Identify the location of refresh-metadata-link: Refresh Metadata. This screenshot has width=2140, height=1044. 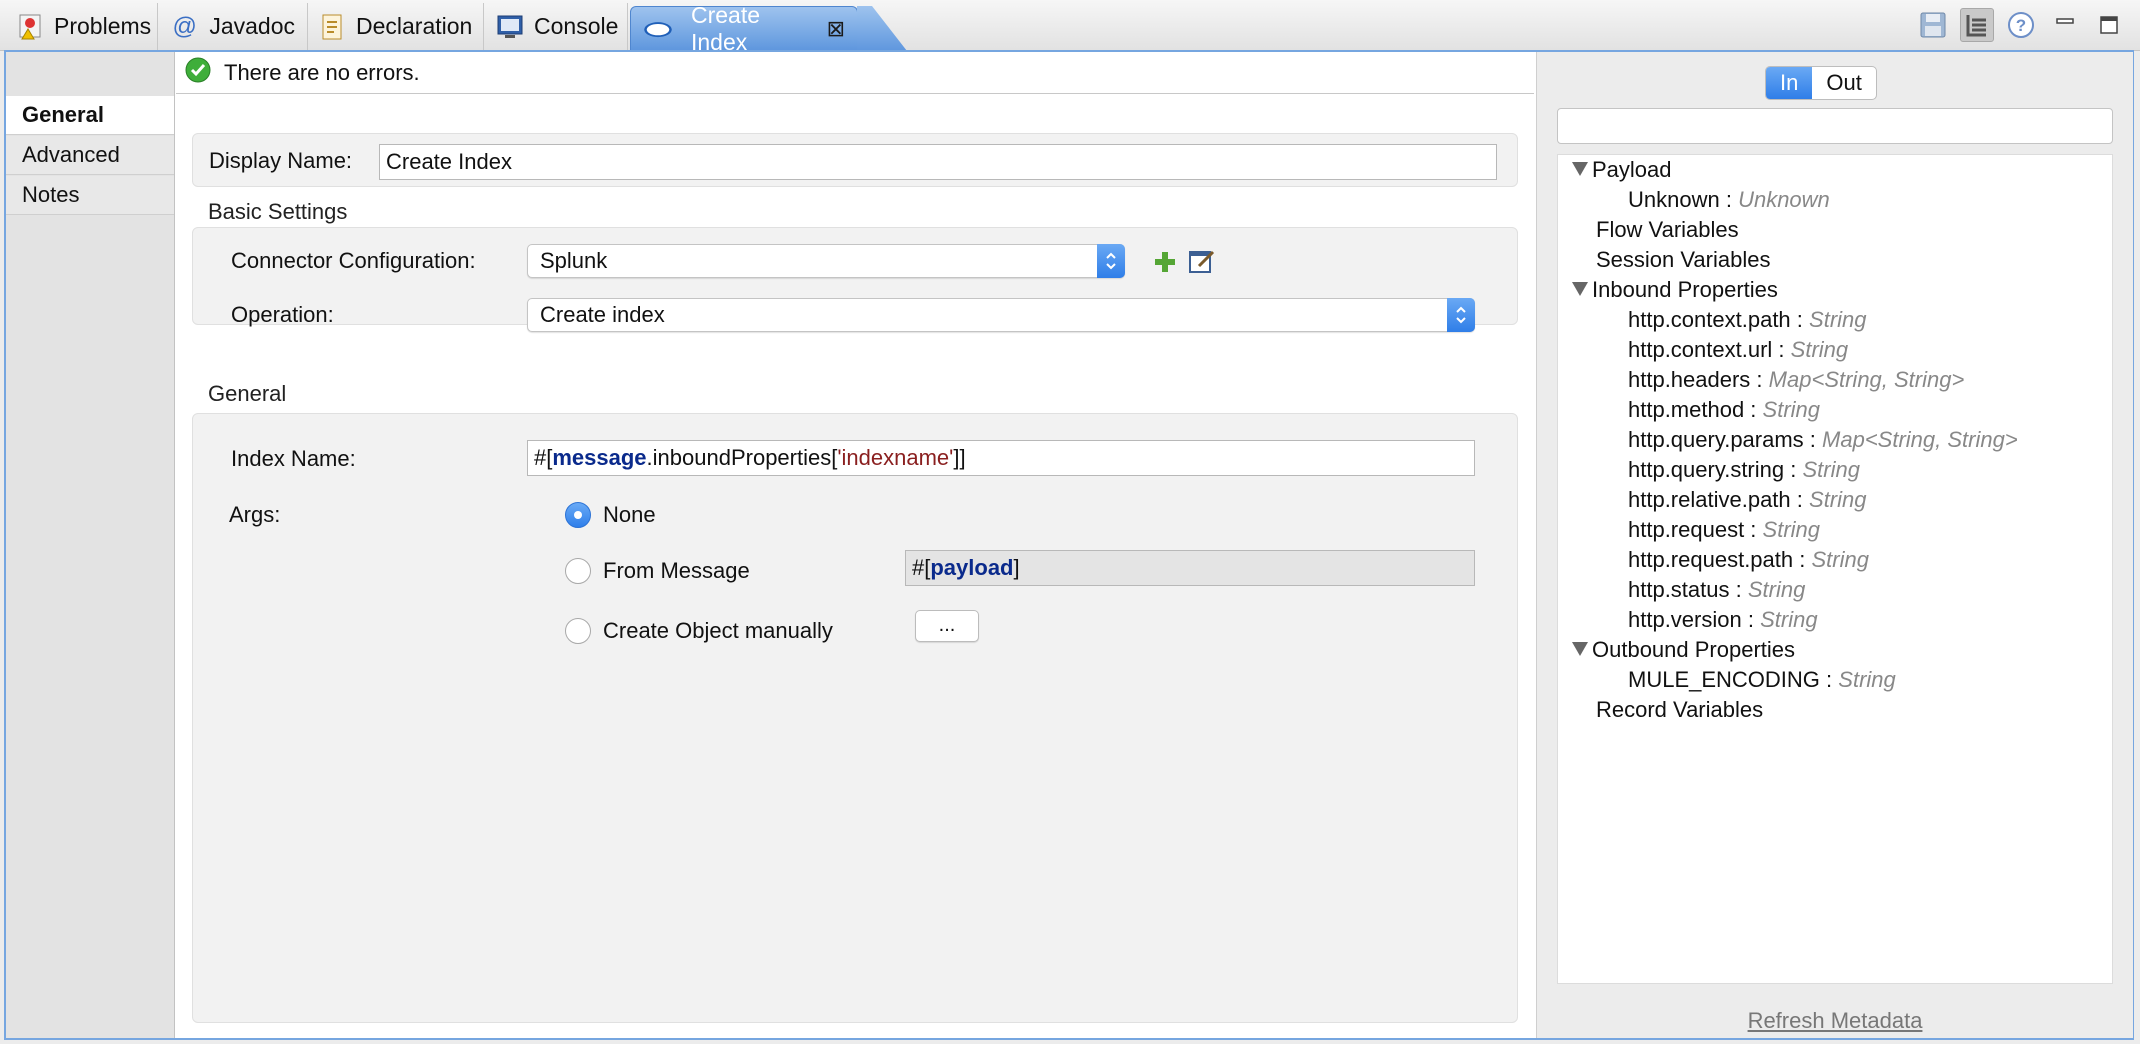
(1835, 1021).